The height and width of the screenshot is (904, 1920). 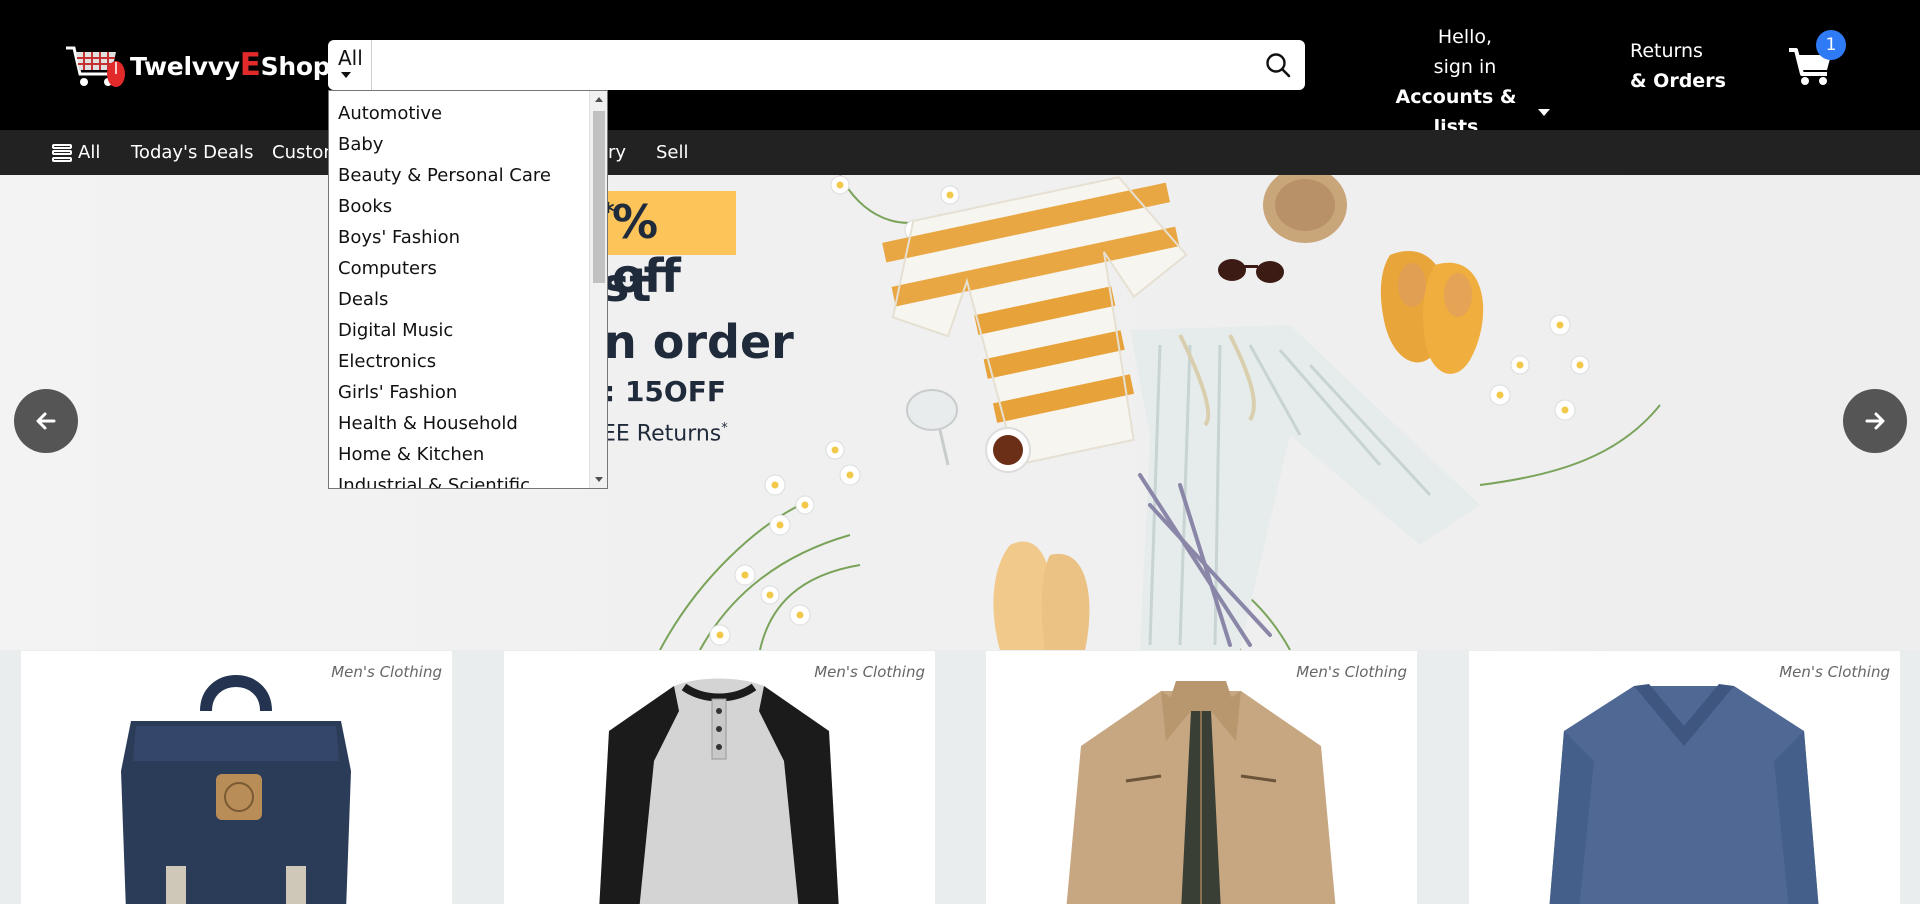 I want to click on logo: TwelvvyEShop., so click(x=201, y=65).